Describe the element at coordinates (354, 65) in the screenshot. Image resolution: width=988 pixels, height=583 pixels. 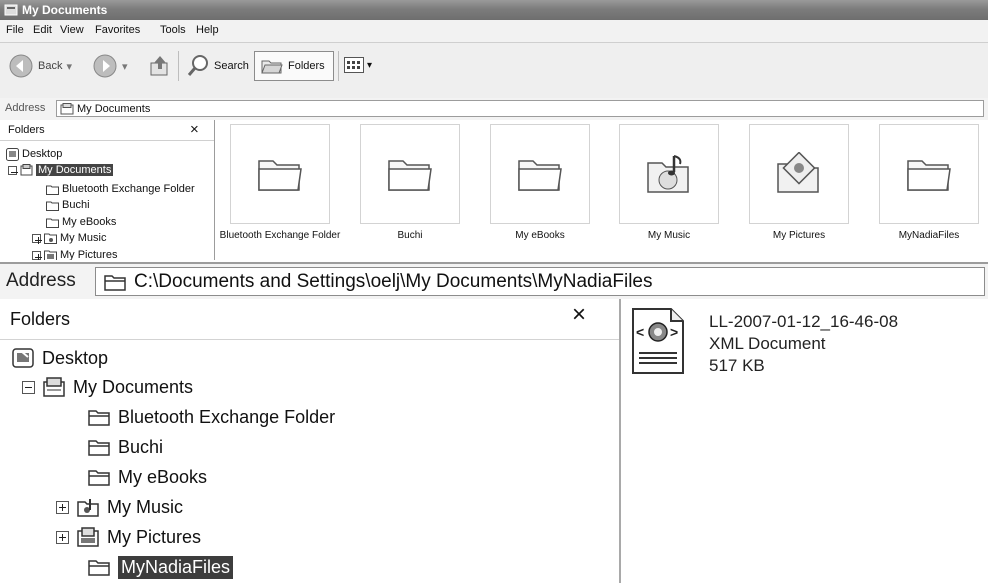
I see `views-icon` at that location.